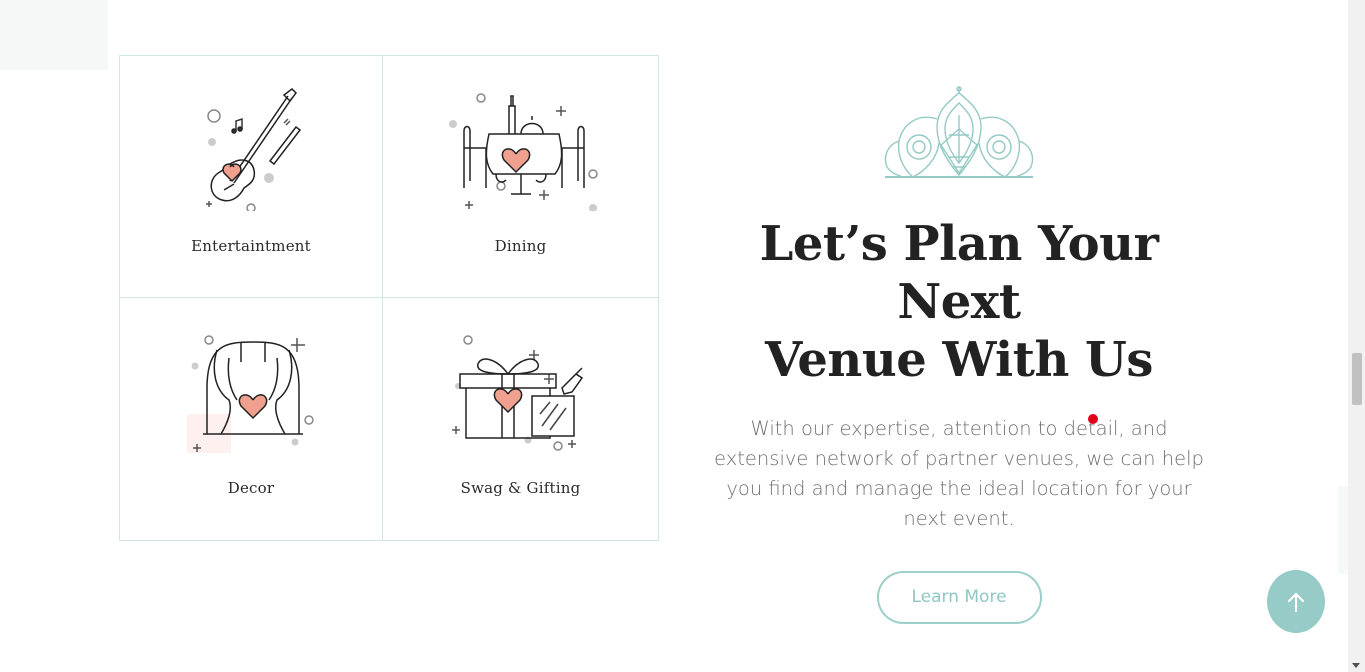  Describe the element at coordinates (523, 152) in the screenshot. I see `dining-table-icon` at that location.